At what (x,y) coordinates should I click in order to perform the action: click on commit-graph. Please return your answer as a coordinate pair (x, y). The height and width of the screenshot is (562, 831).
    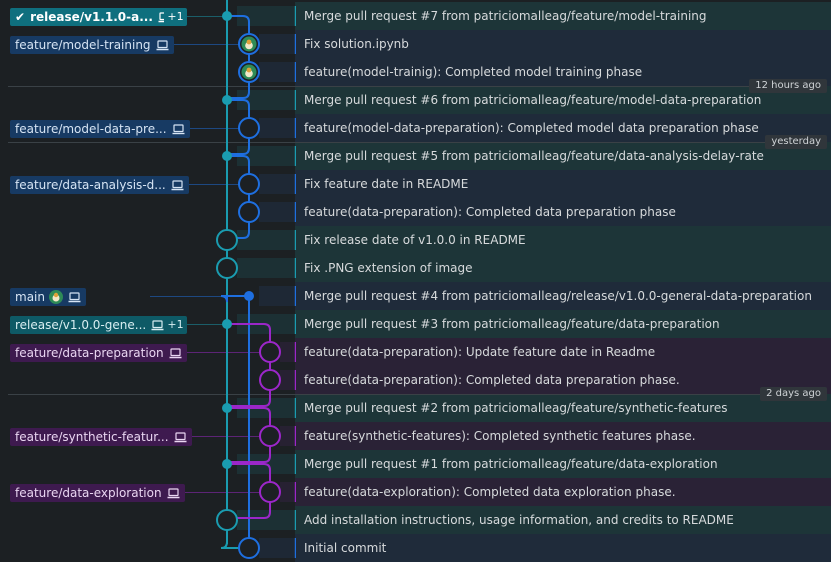
    Looking at the image, I should click on (248, 279).